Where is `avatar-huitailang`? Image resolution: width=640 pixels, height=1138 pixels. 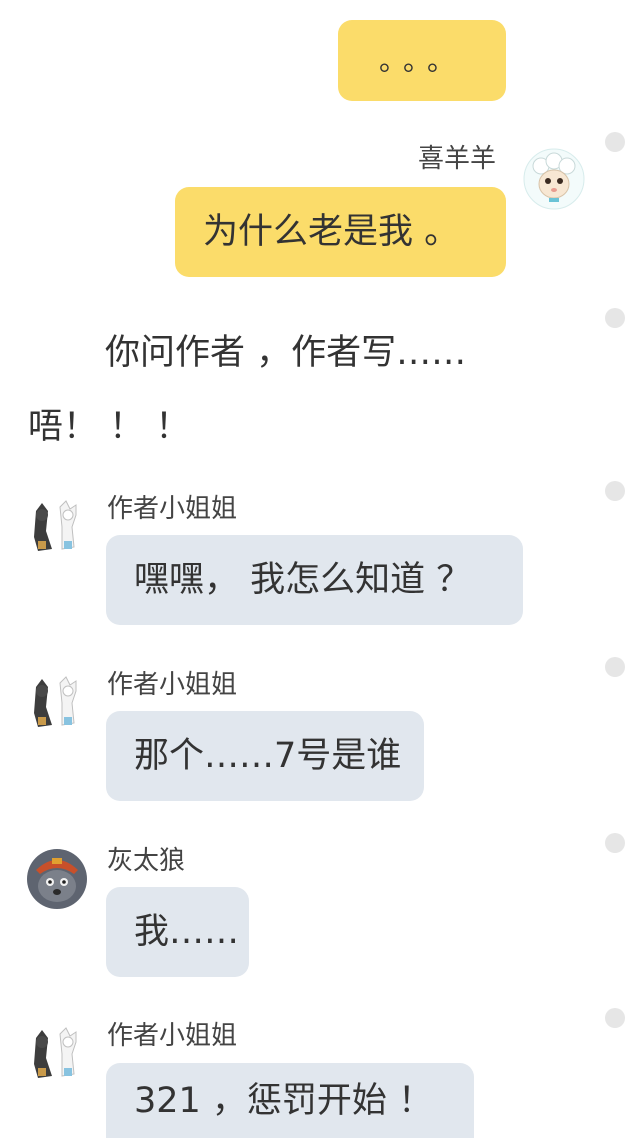
avatar-huitailang is located at coordinates (57, 879).